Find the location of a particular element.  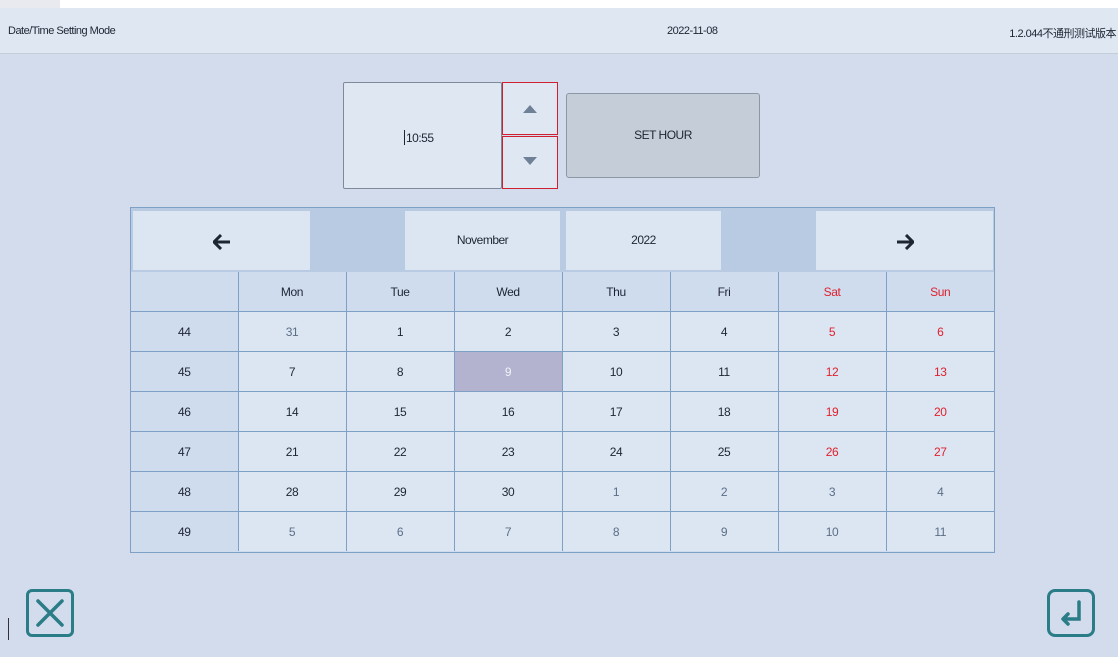

week-number: 47 is located at coordinates (185, 451).